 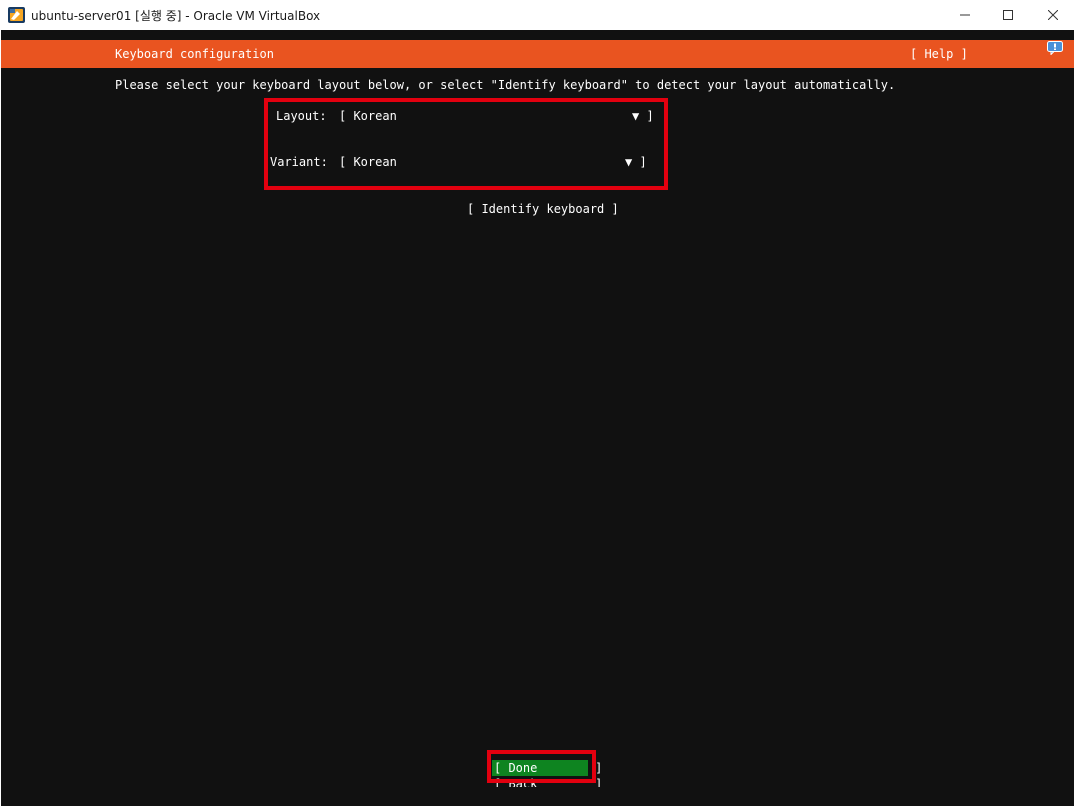 I want to click on help-button: [ Help ], so click(x=939, y=54).